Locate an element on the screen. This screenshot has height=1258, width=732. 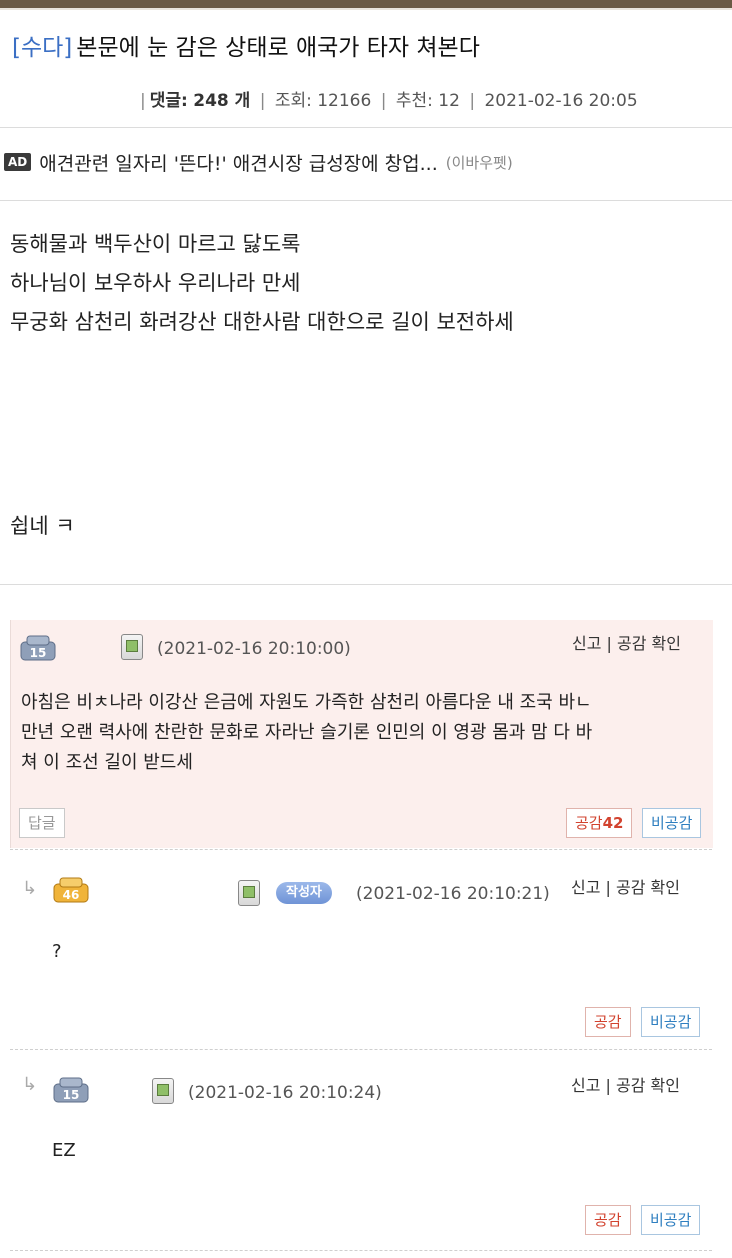
recommend-count: 추천: 12 is located at coordinates (427, 101).